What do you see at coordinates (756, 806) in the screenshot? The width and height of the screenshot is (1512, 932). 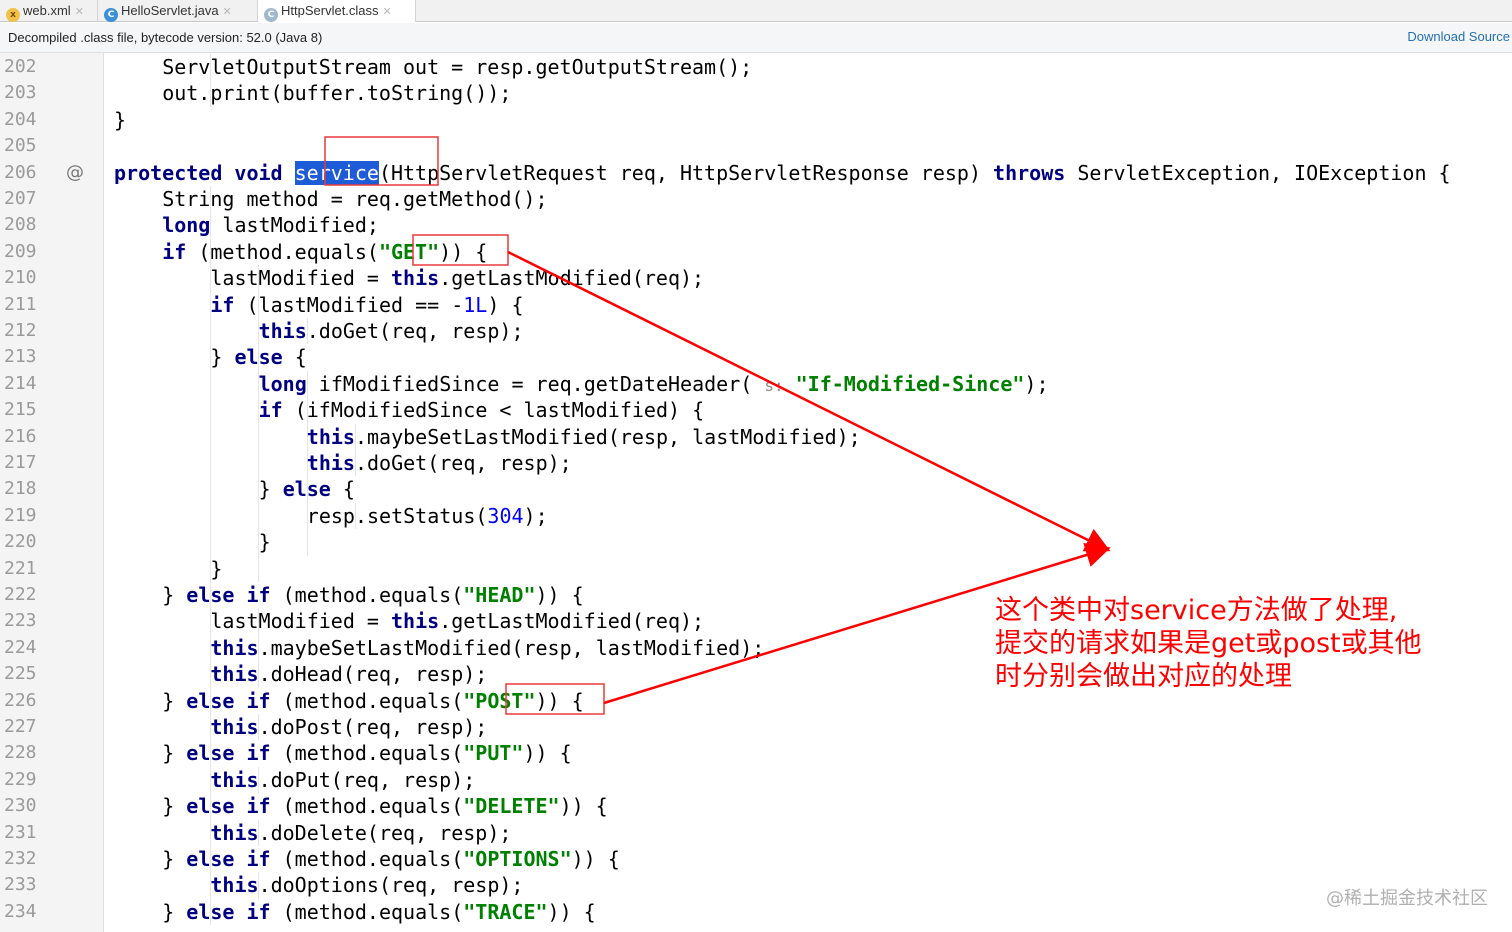 I see `code-line: 230} else if (method.equals("DELETE")) {` at bounding box center [756, 806].